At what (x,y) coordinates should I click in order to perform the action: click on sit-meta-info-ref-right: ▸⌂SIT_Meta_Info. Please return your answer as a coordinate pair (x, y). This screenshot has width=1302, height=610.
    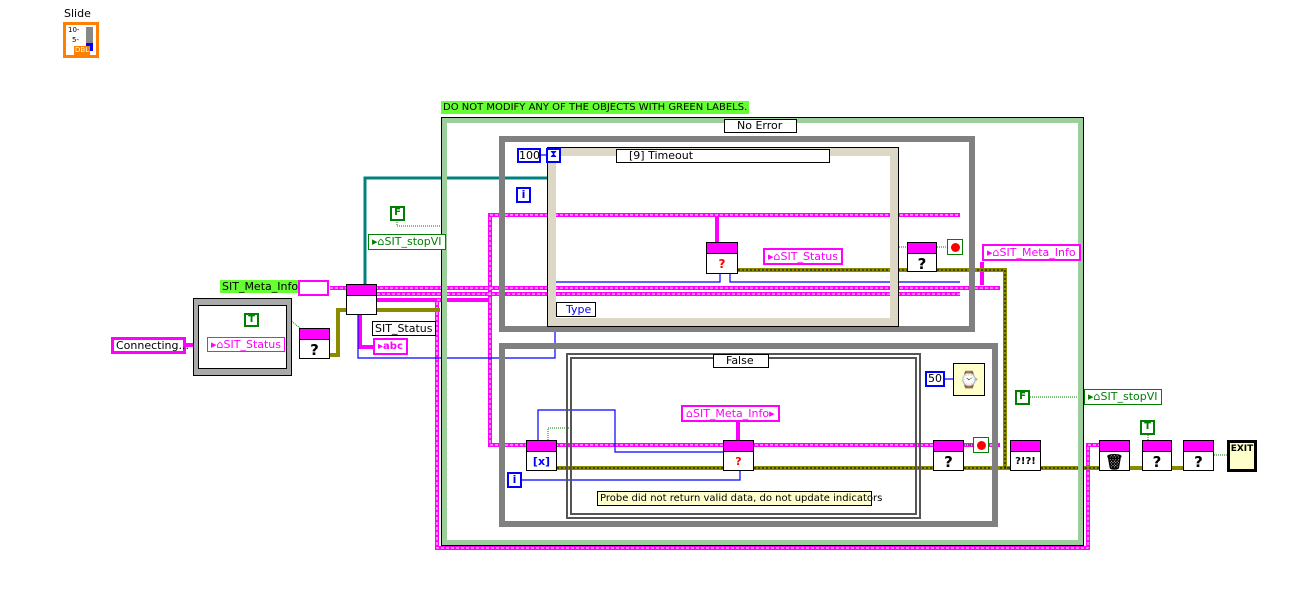
    Looking at the image, I should click on (1031, 252).